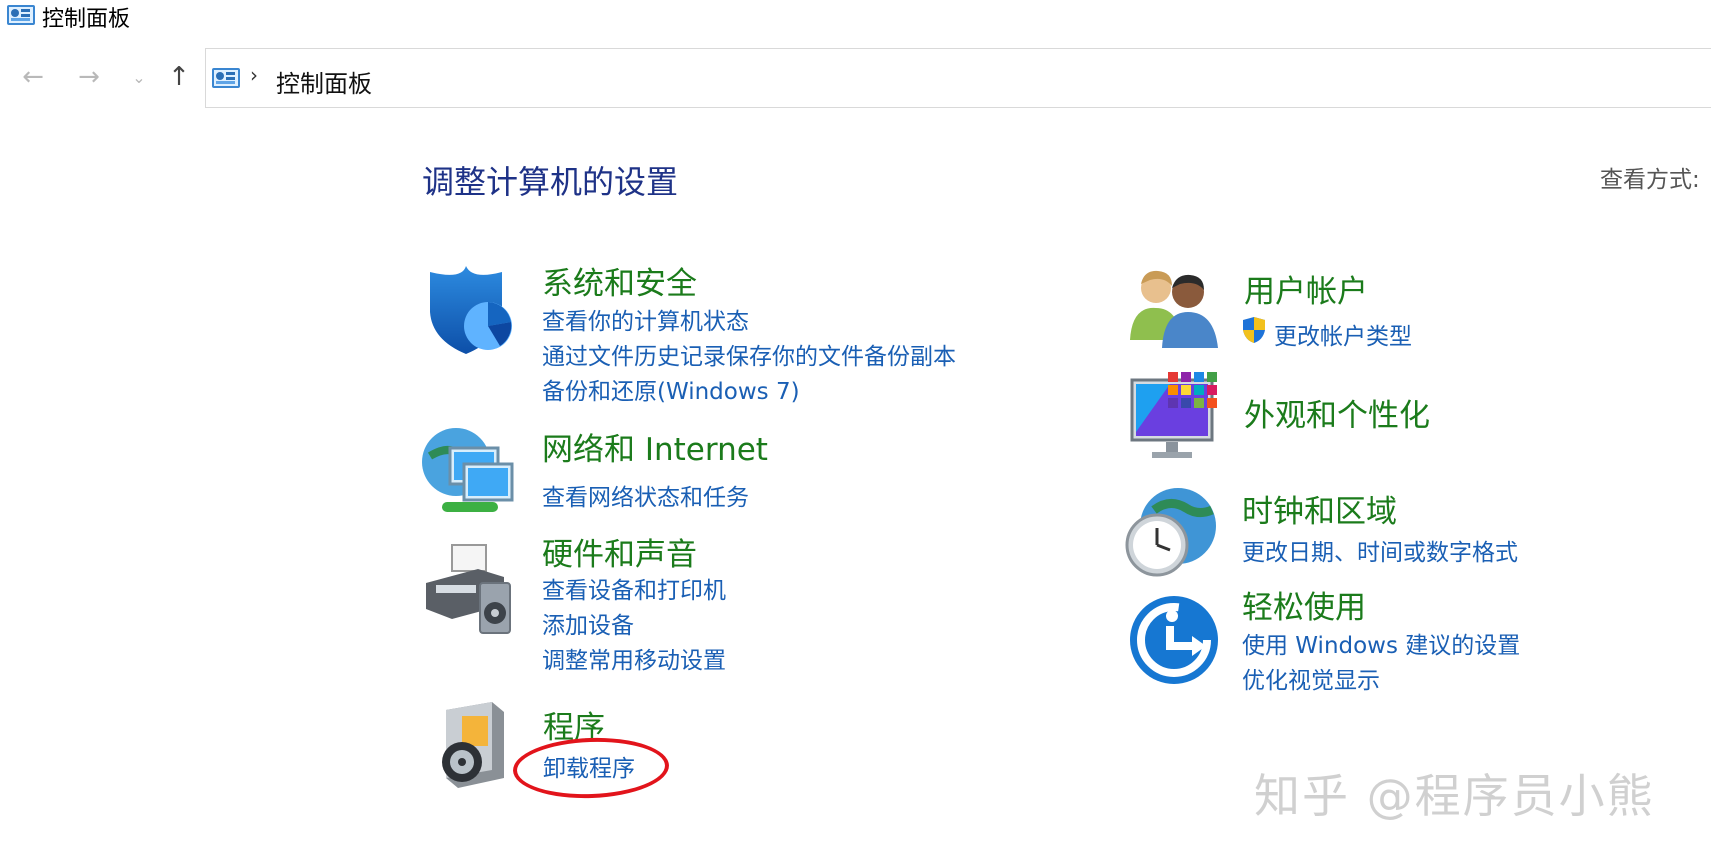 This screenshot has height=859, width=1711. I want to click on uac-shield-icon, so click(1254, 332).